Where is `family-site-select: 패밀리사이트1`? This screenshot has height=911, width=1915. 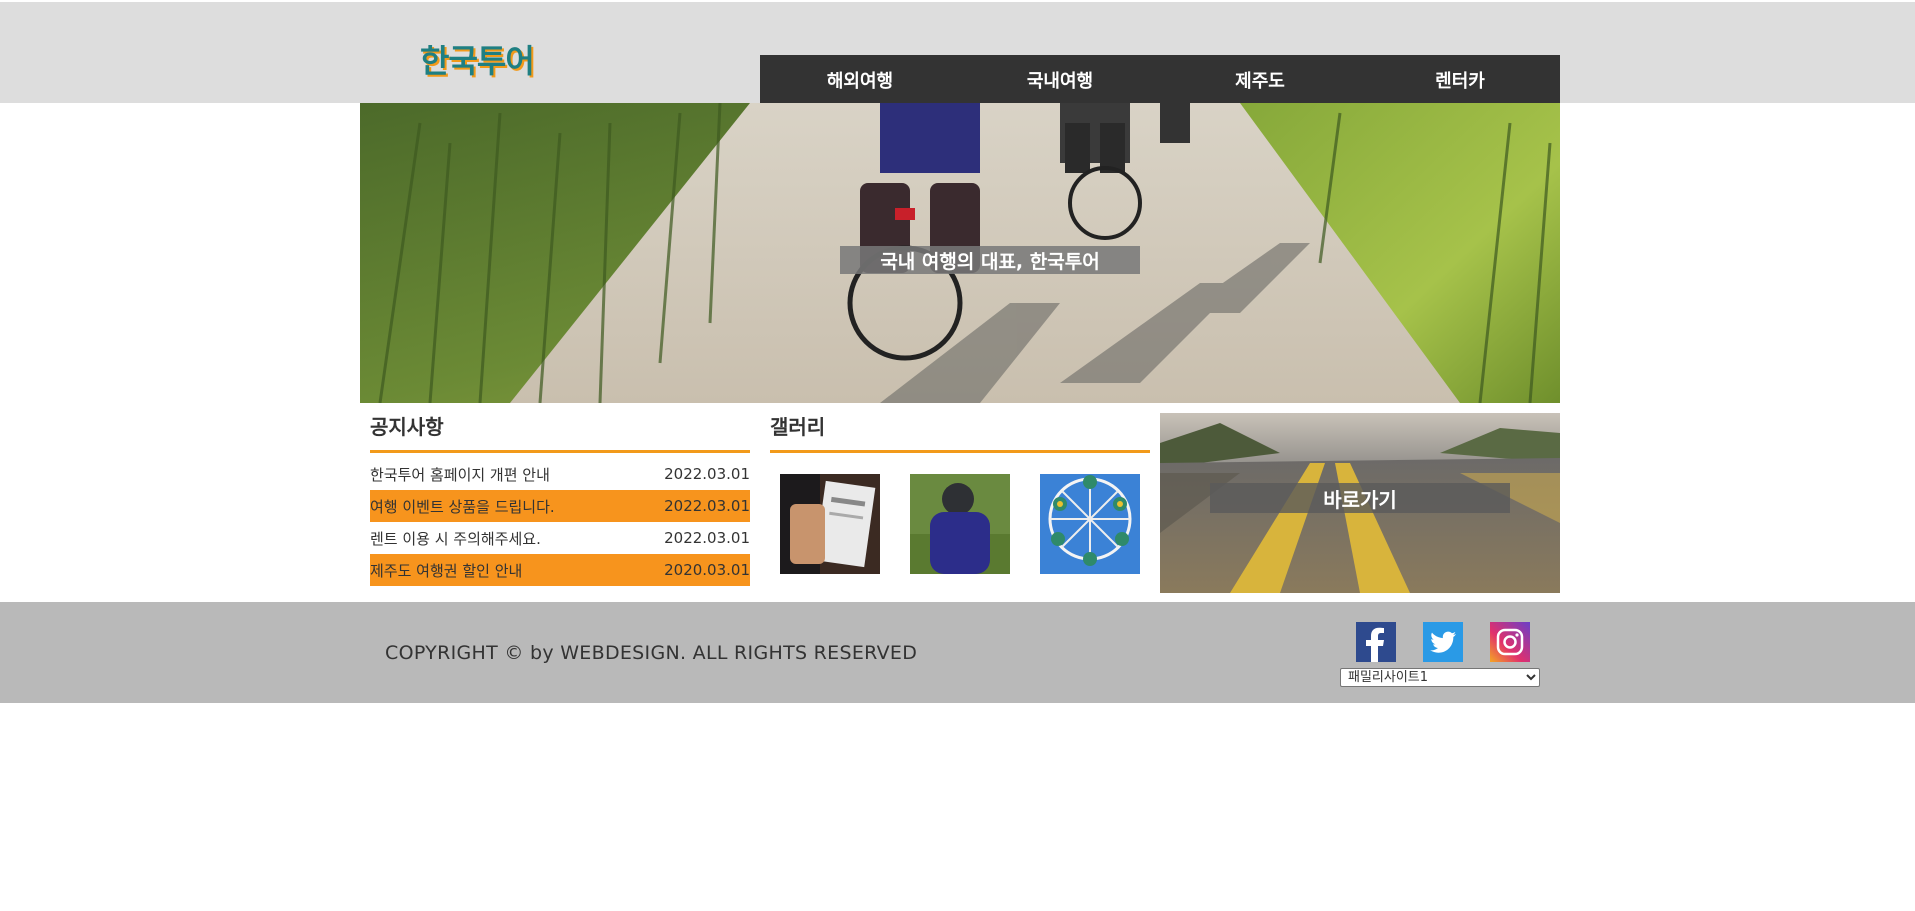
family-site-select: 패밀리사이트1 is located at coordinates (1440, 677).